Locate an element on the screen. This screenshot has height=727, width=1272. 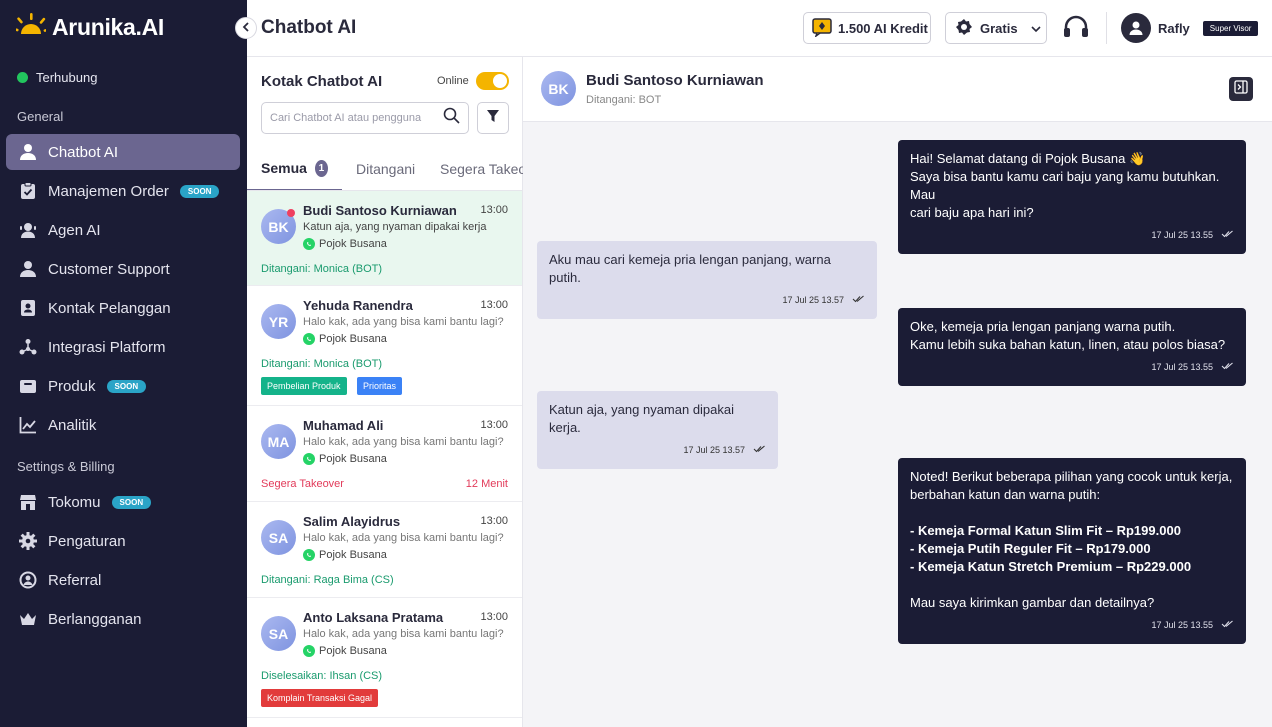
contact-name: Salim Alayidrus is located at coordinates (352, 521).